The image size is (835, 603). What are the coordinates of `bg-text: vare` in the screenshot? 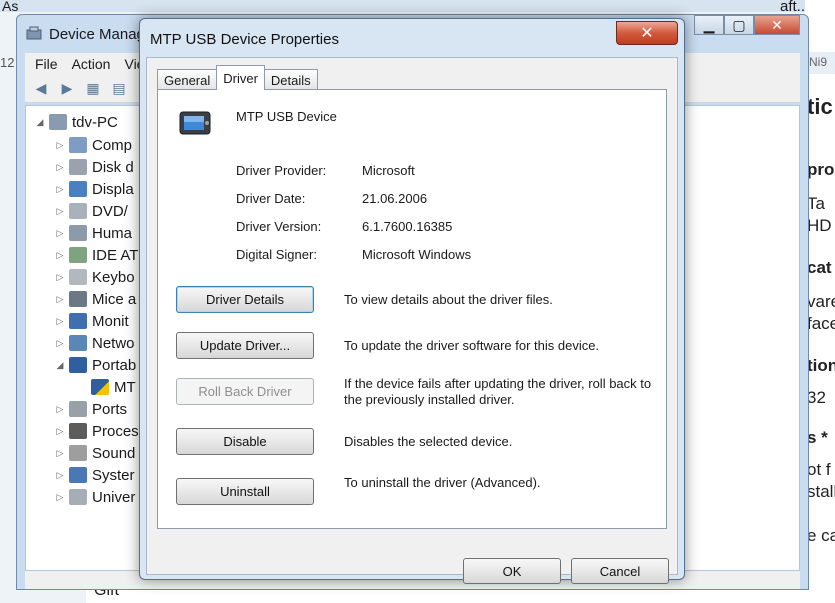 It's located at (821, 301).